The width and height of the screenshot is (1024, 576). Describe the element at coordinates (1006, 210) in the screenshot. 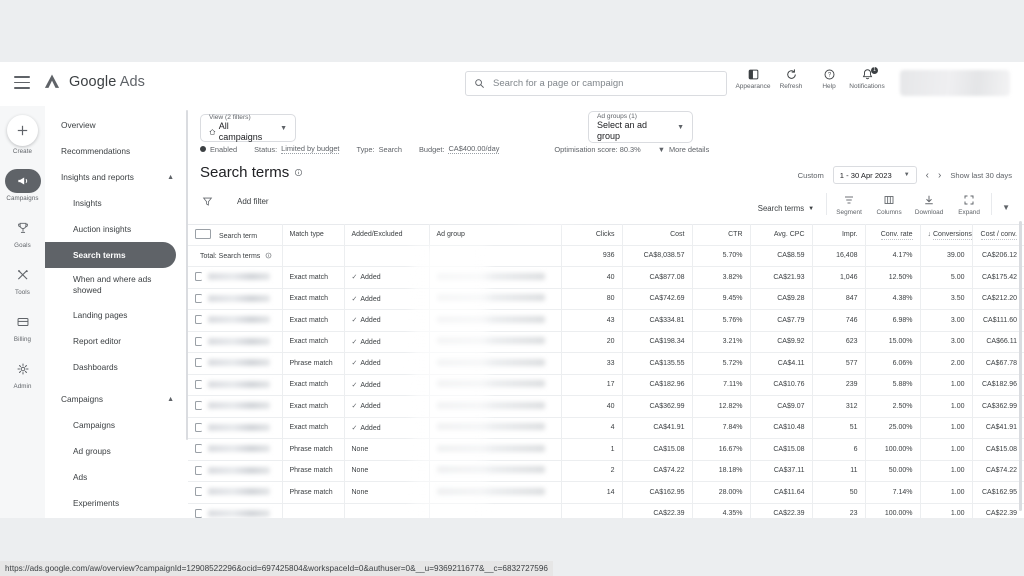

I see `chevron-down-icon: ▼` at that location.